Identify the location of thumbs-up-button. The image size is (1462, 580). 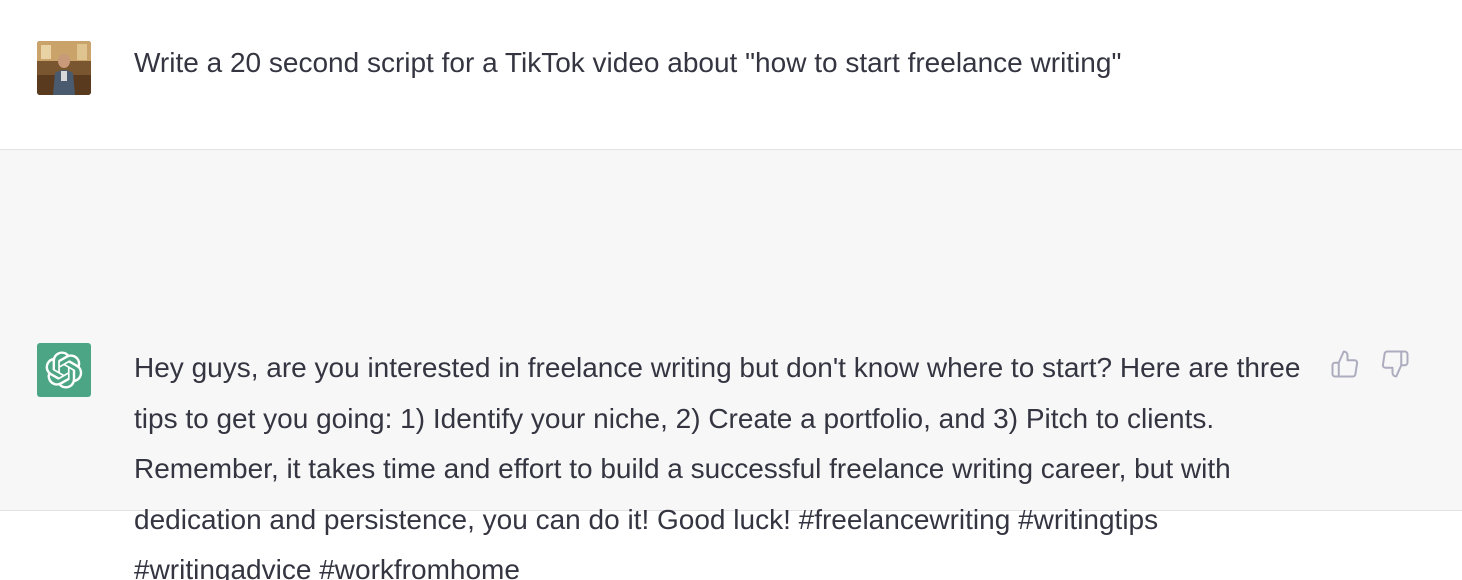
(1345, 364).